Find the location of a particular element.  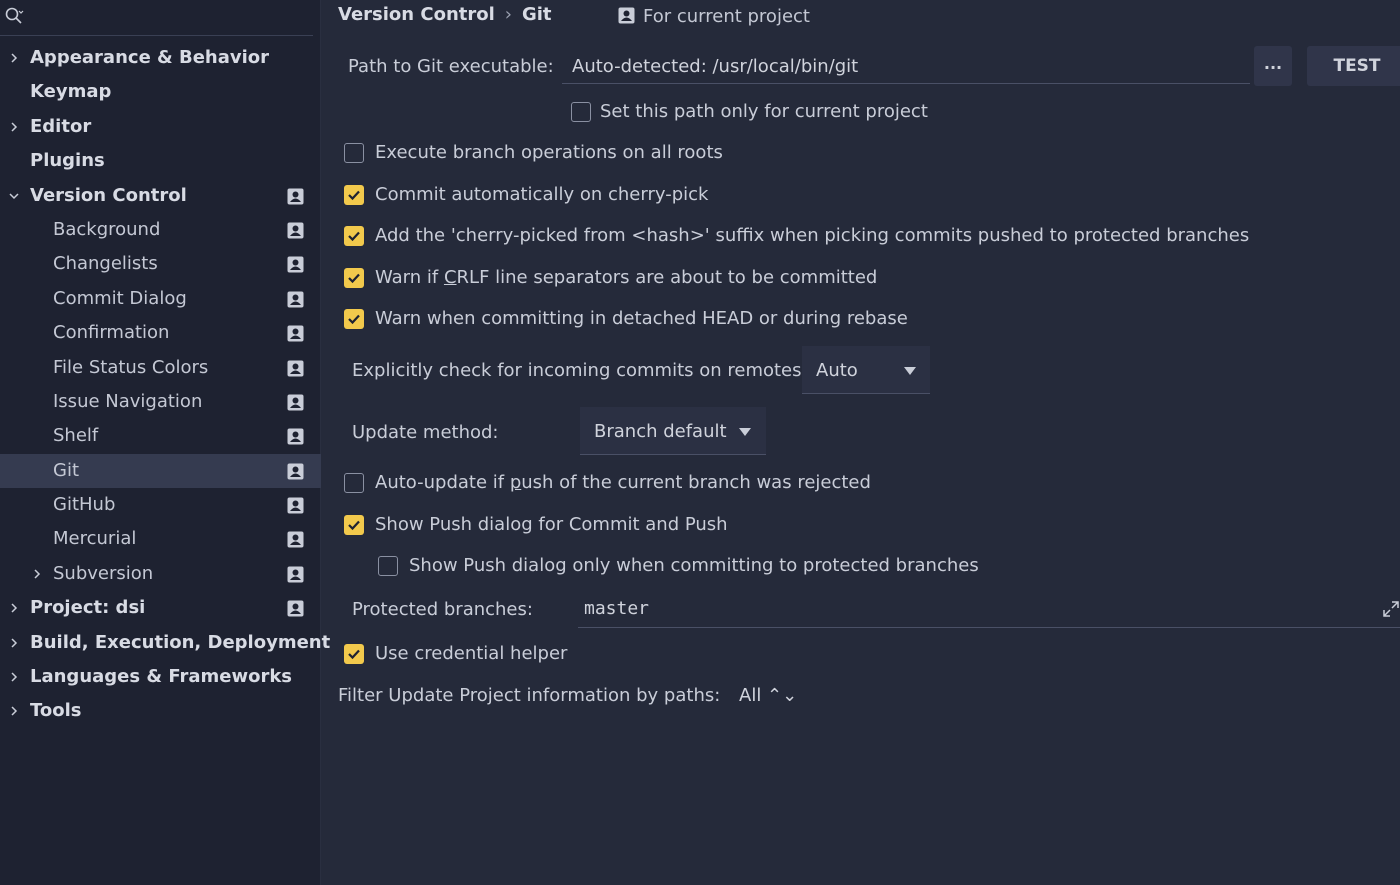

sidebar-item-background: Background is located at coordinates (160, 230).